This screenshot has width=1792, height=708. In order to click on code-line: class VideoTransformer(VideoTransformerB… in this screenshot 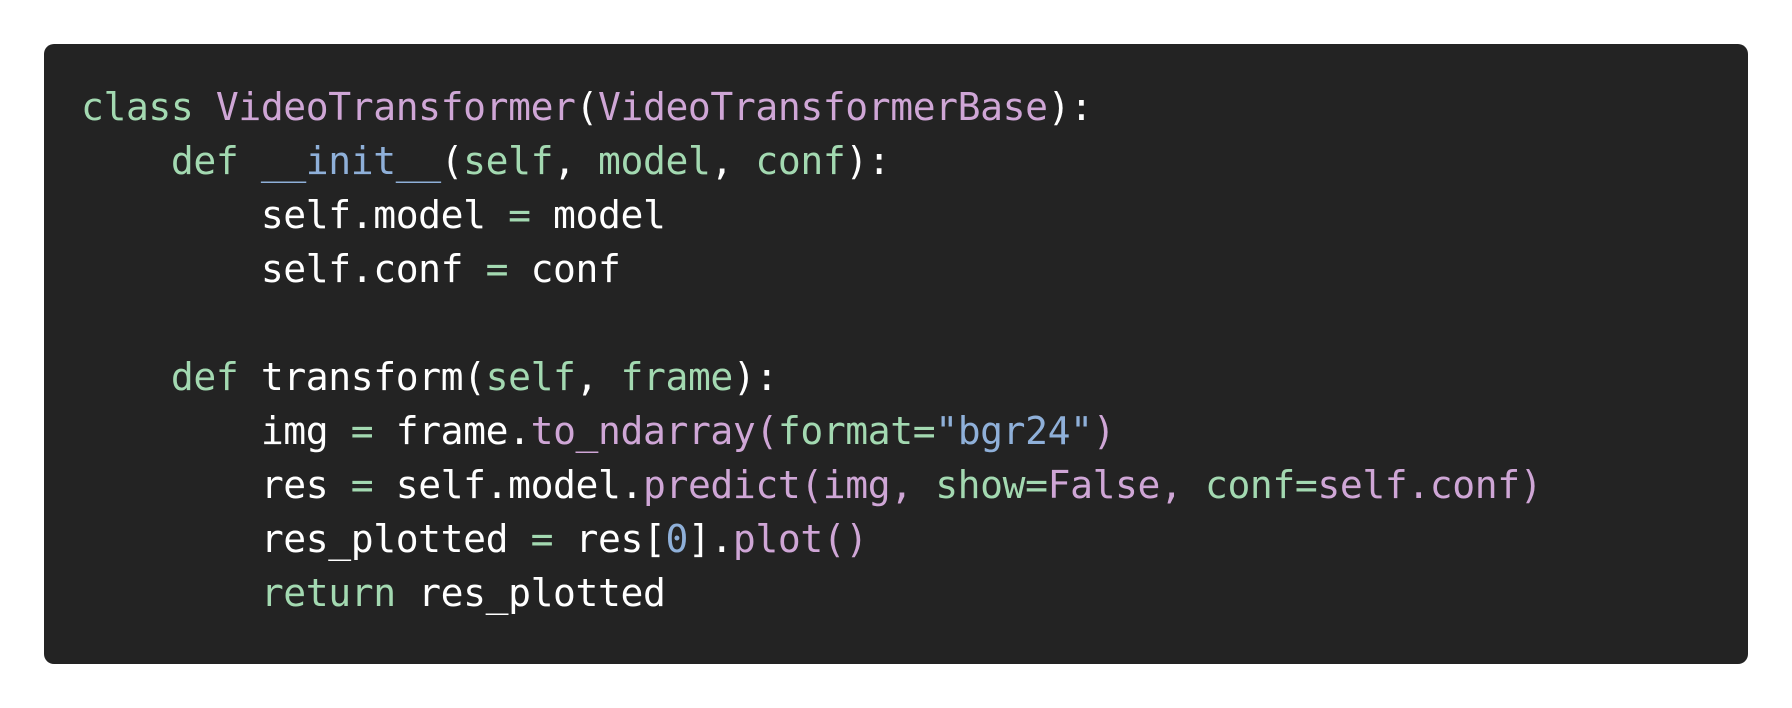, I will do `click(914, 107)`.